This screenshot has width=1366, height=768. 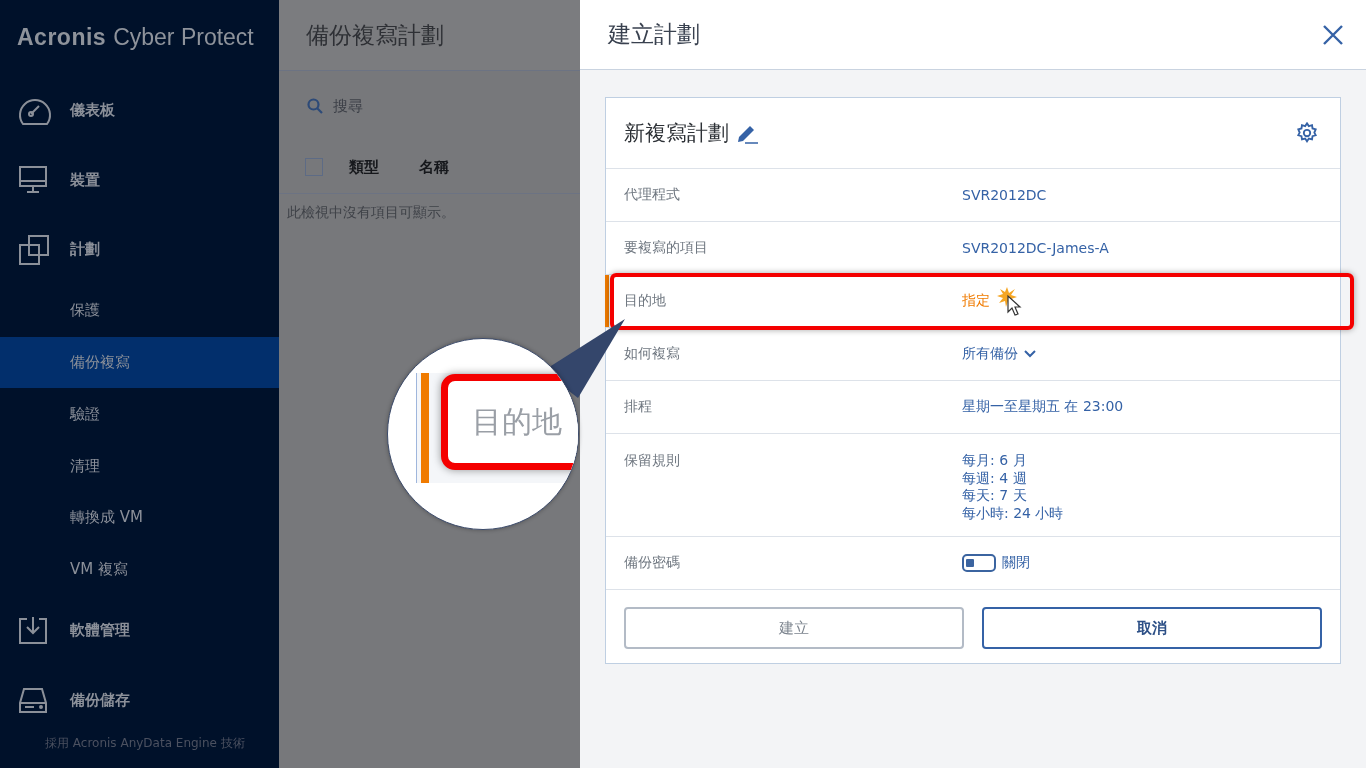 What do you see at coordinates (33, 630) in the screenshot?
I see `download-tray-icon` at bounding box center [33, 630].